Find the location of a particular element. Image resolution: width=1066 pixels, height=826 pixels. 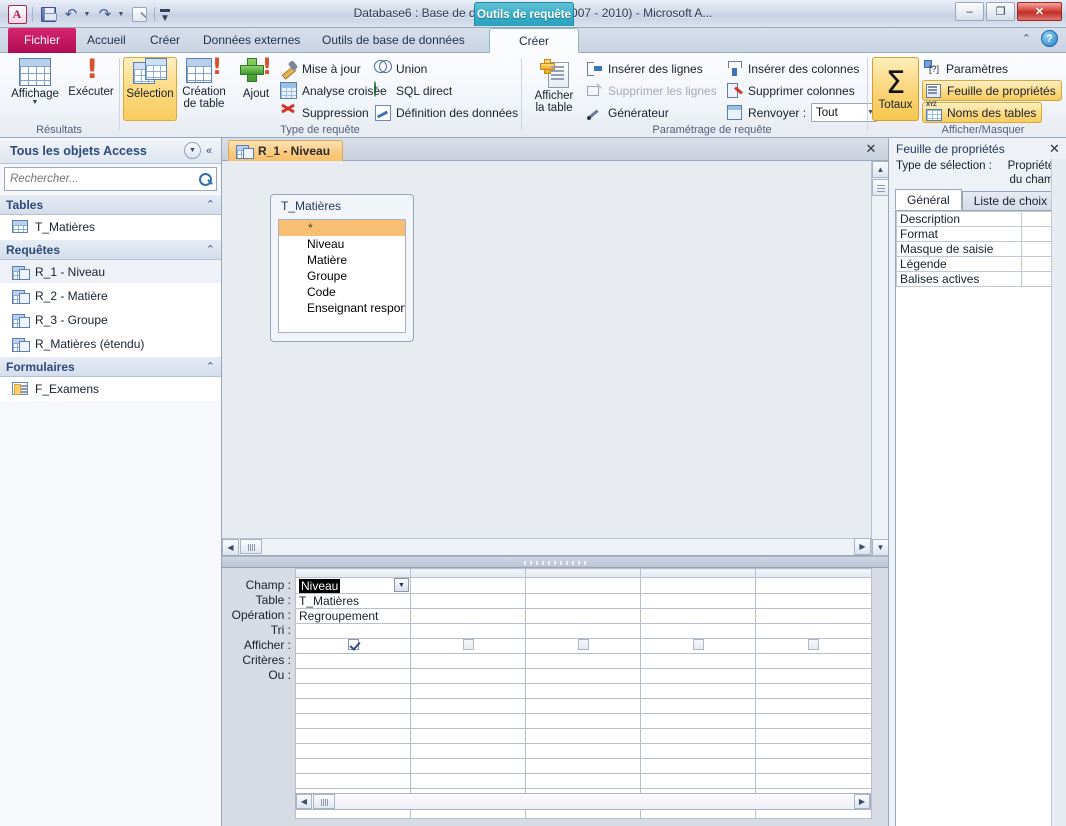

minimize-button: – is located at coordinates (969, 11).